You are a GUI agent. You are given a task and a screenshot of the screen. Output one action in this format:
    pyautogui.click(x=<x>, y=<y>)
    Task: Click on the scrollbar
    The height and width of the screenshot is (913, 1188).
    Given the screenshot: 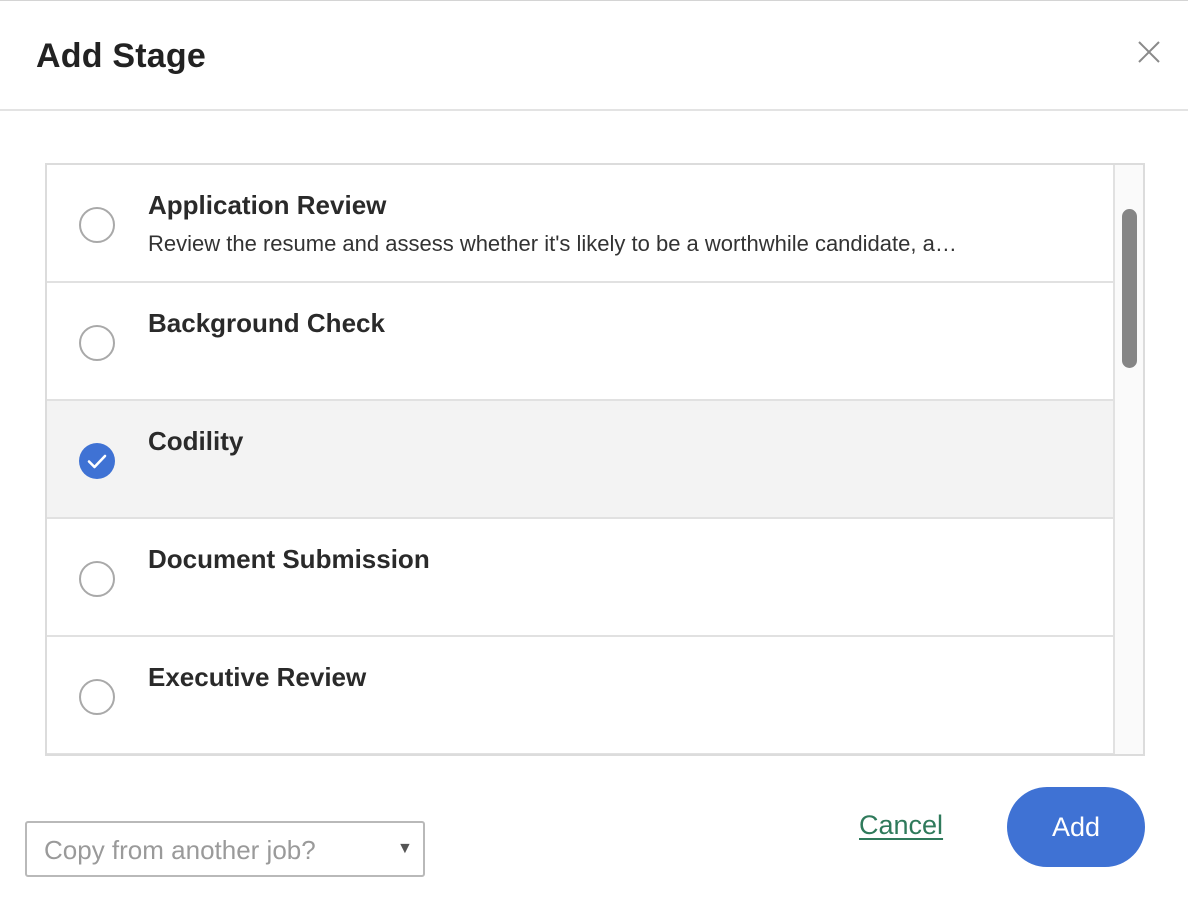 What is the action you would take?
    pyautogui.click(x=1129, y=459)
    